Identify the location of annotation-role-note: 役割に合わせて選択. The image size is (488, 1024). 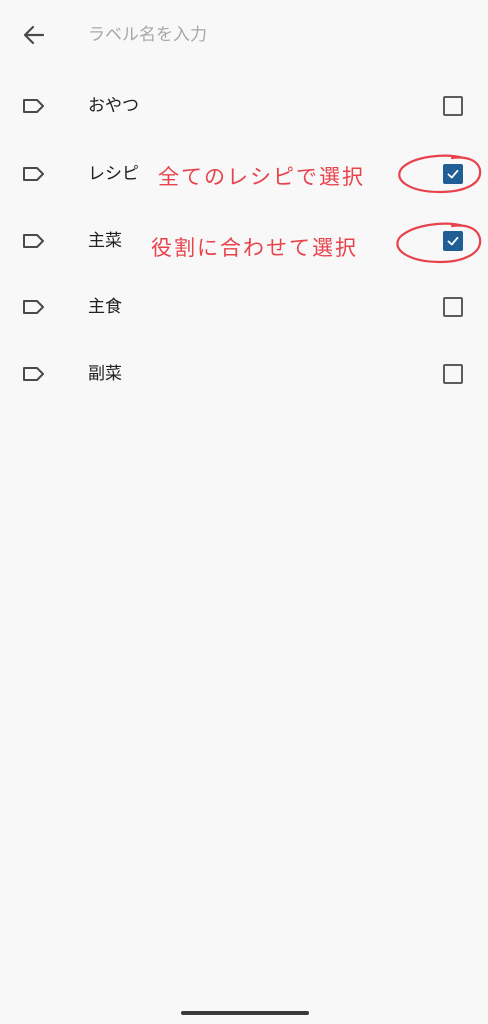
(254, 248).